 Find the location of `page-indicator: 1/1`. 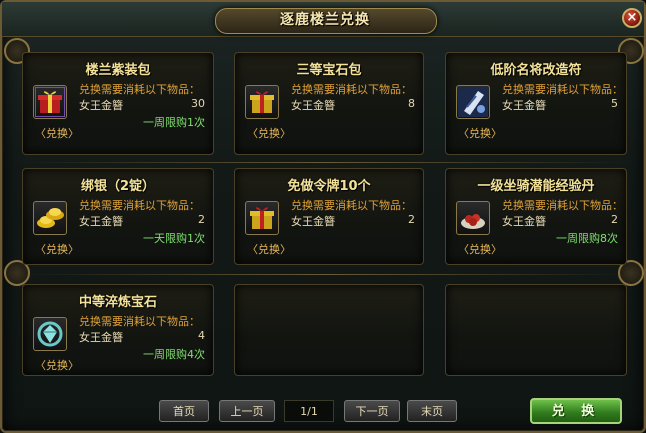

page-indicator: 1/1 is located at coordinates (309, 411).